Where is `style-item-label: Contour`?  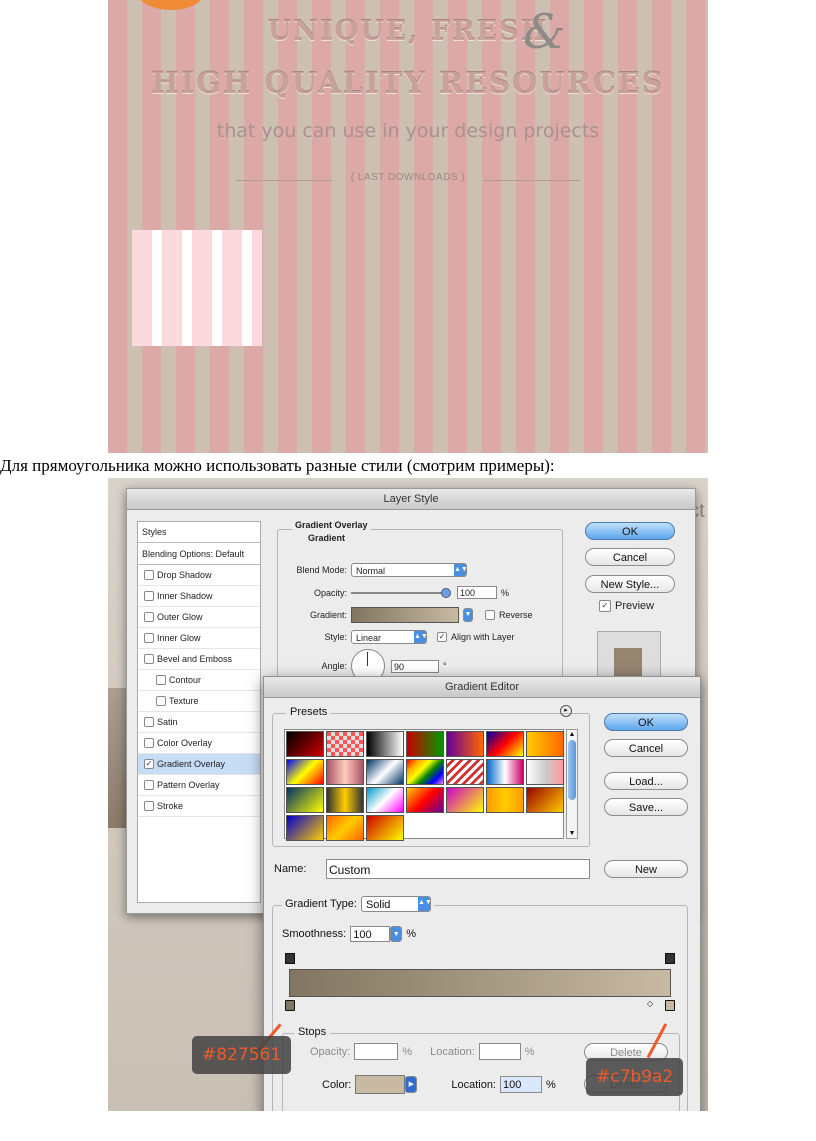
style-item-label: Contour is located at coordinates (185, 680).